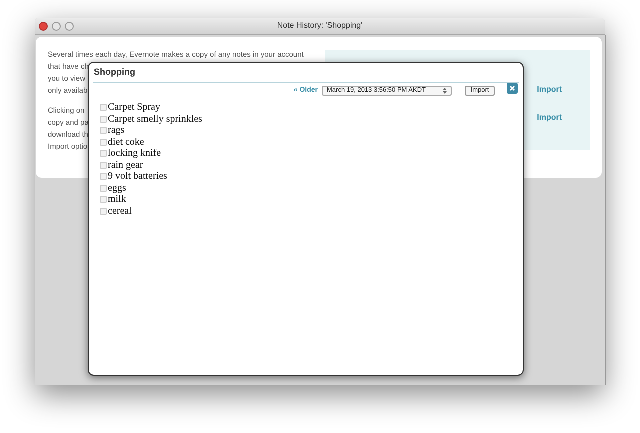 This screenshot has height=433, width=640. What do you see at coordinates (138, 177) in the screenshot?
I see `item-text: 9 volt batteries` at bounding box center [138, 177].